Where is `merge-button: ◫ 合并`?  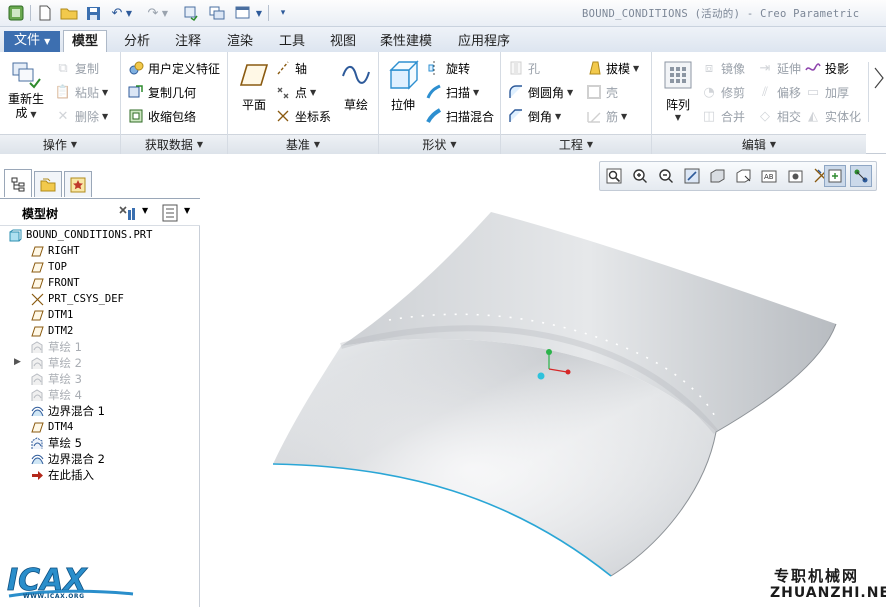 merge-button: ◫ 合并 is located at coordinates (722, 116).